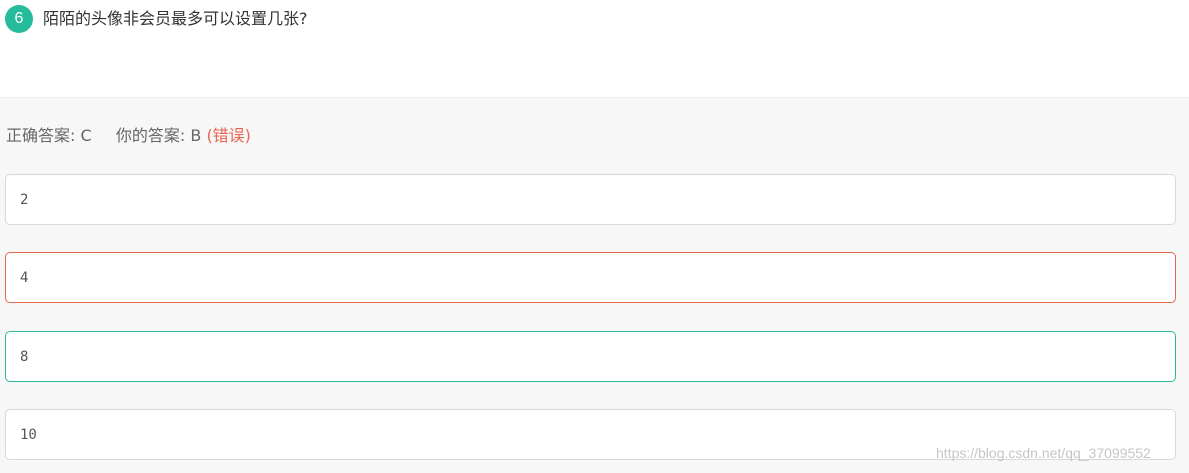  Describe the element at coordinates (24, 200) in the screenshot. I see `option-a-text: 2` at that location.